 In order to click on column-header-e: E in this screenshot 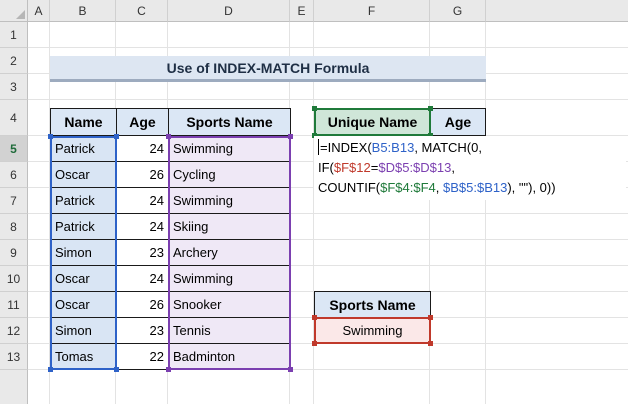, I will do `click(302, 11)`.